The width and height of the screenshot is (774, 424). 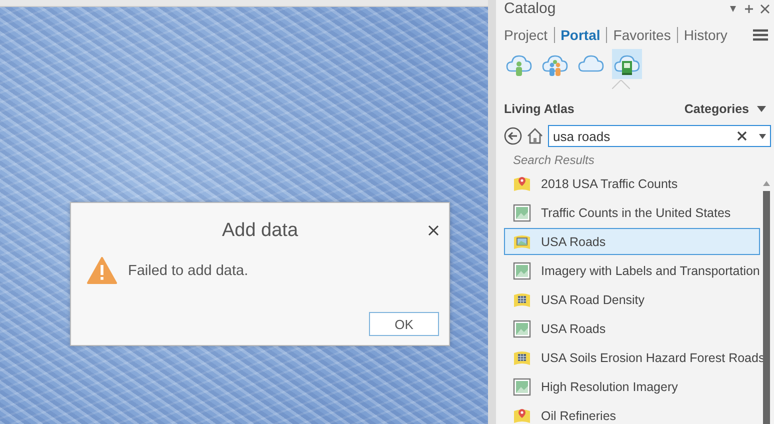 What do you see at coordinates (535, 136) in the screenshot?
I see `home-icon` at bounding box center [535, 136].